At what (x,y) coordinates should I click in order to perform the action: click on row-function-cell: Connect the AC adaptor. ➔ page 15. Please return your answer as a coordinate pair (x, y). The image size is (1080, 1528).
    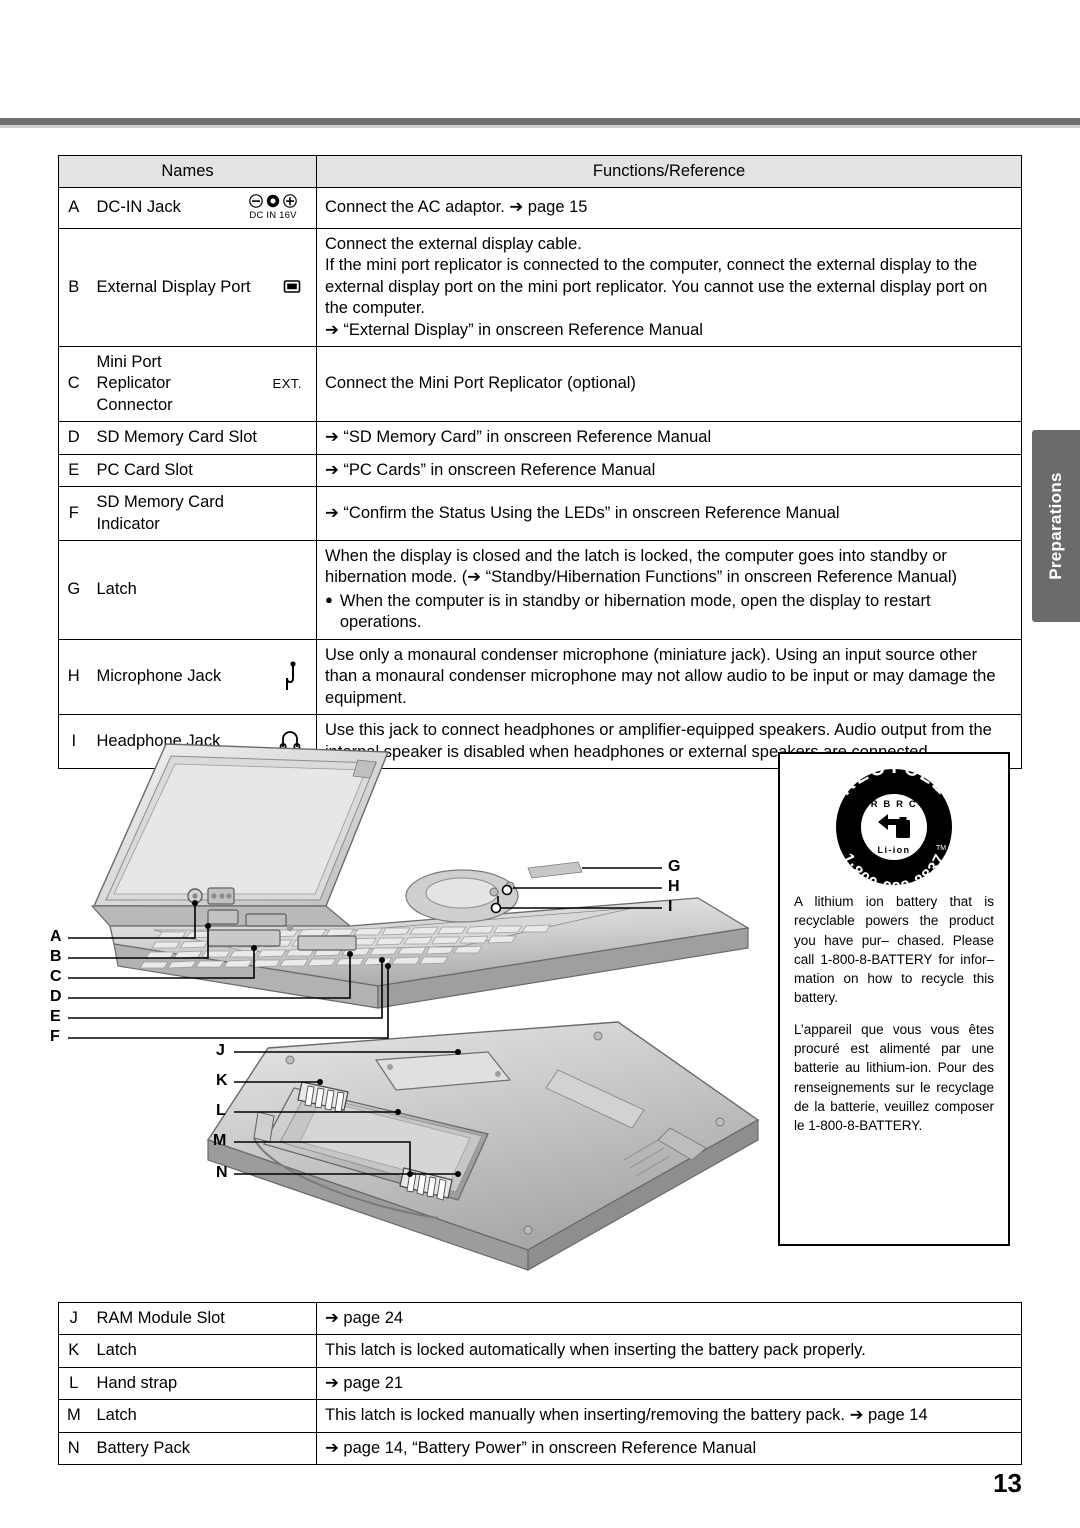
    Looking at the image, I should click on (669, 208).